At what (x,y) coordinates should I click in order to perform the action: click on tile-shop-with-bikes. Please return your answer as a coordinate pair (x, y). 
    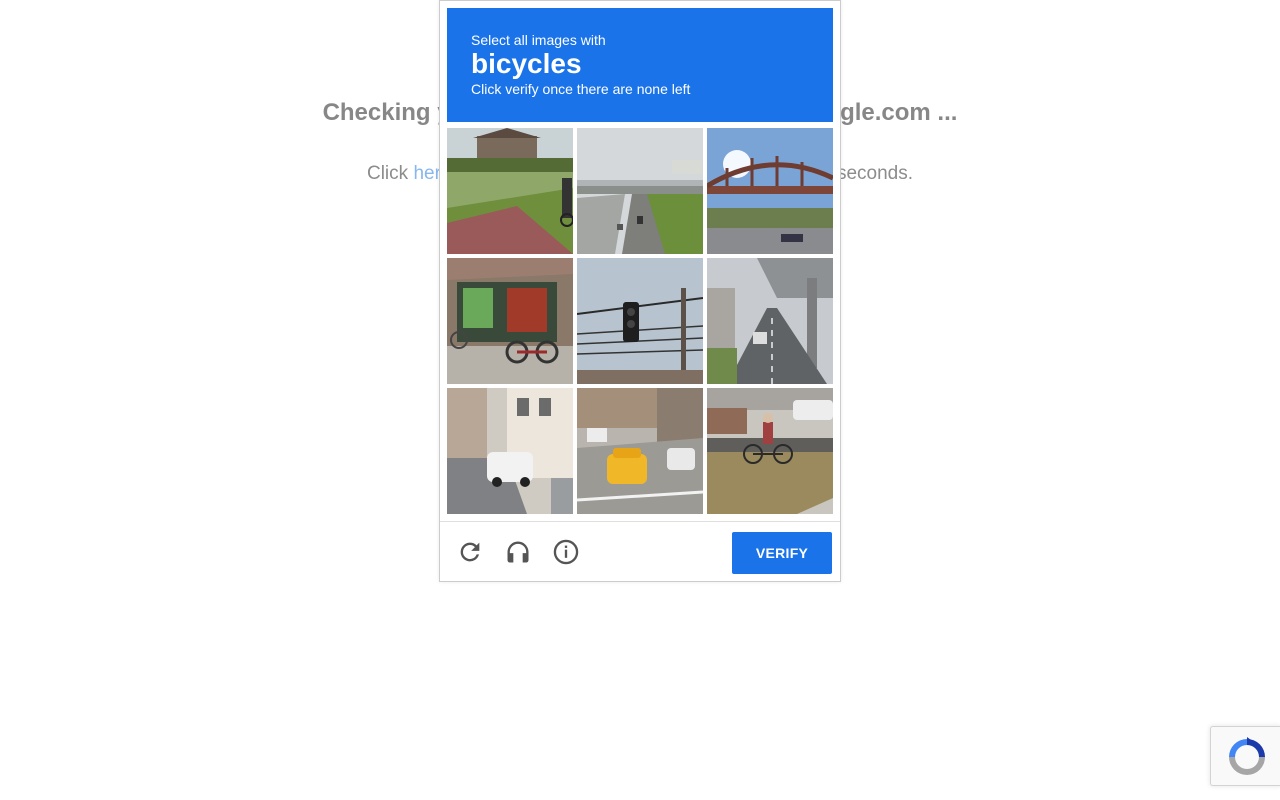
    Looking at the image, I should click on (510, 321).